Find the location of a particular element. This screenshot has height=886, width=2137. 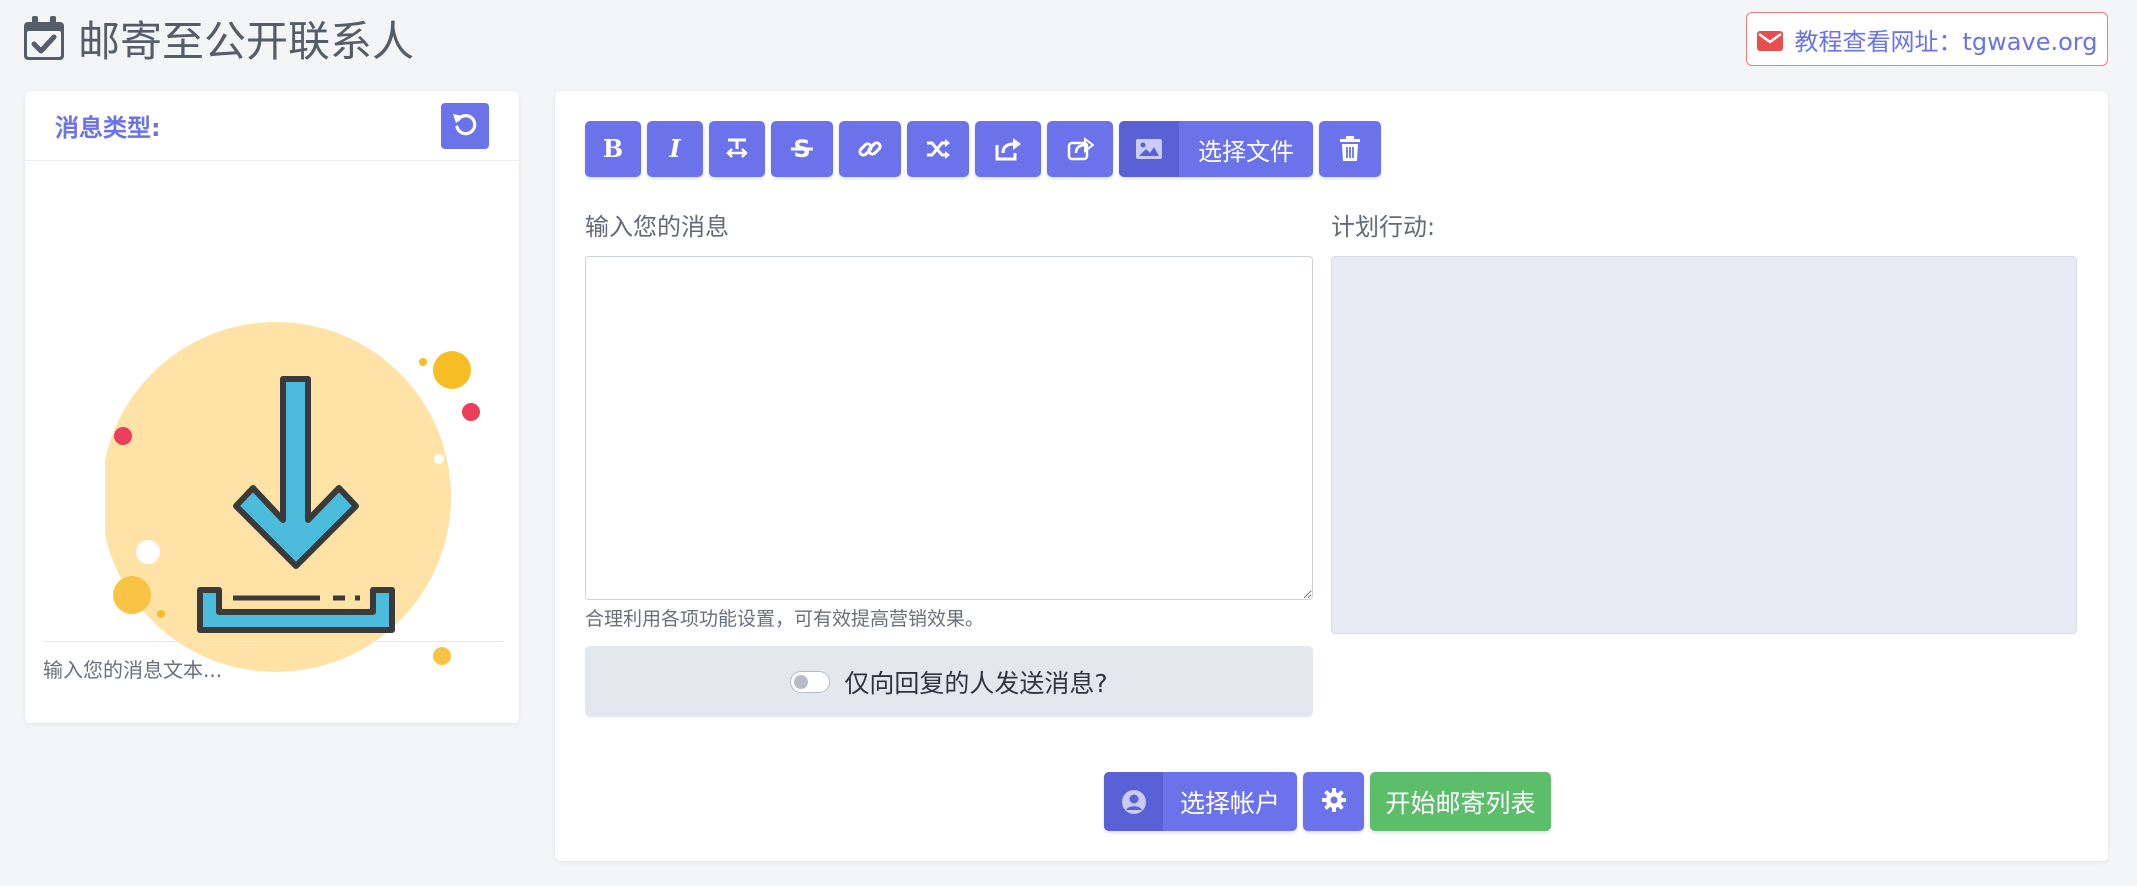

settings-button is located at coordinates (1333, 801).